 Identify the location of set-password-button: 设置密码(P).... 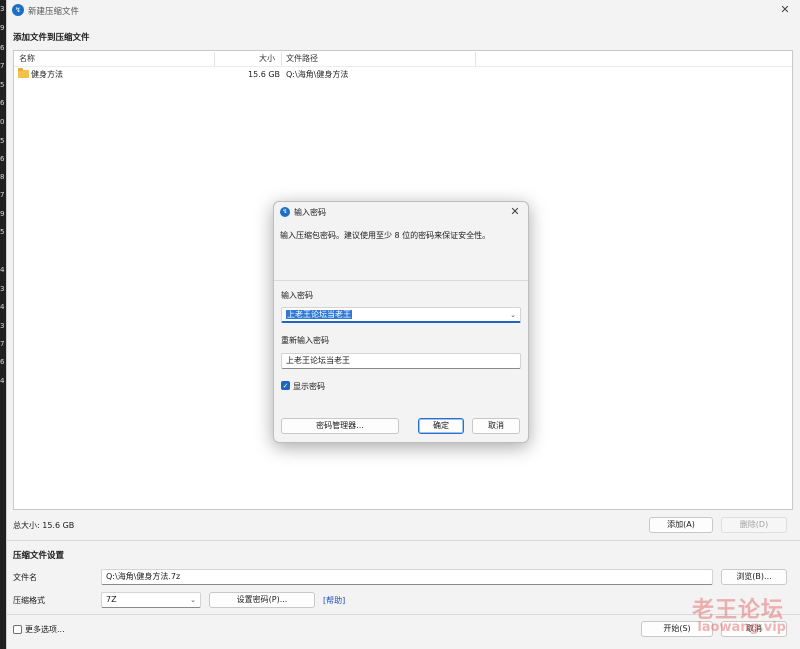
(262, 600).